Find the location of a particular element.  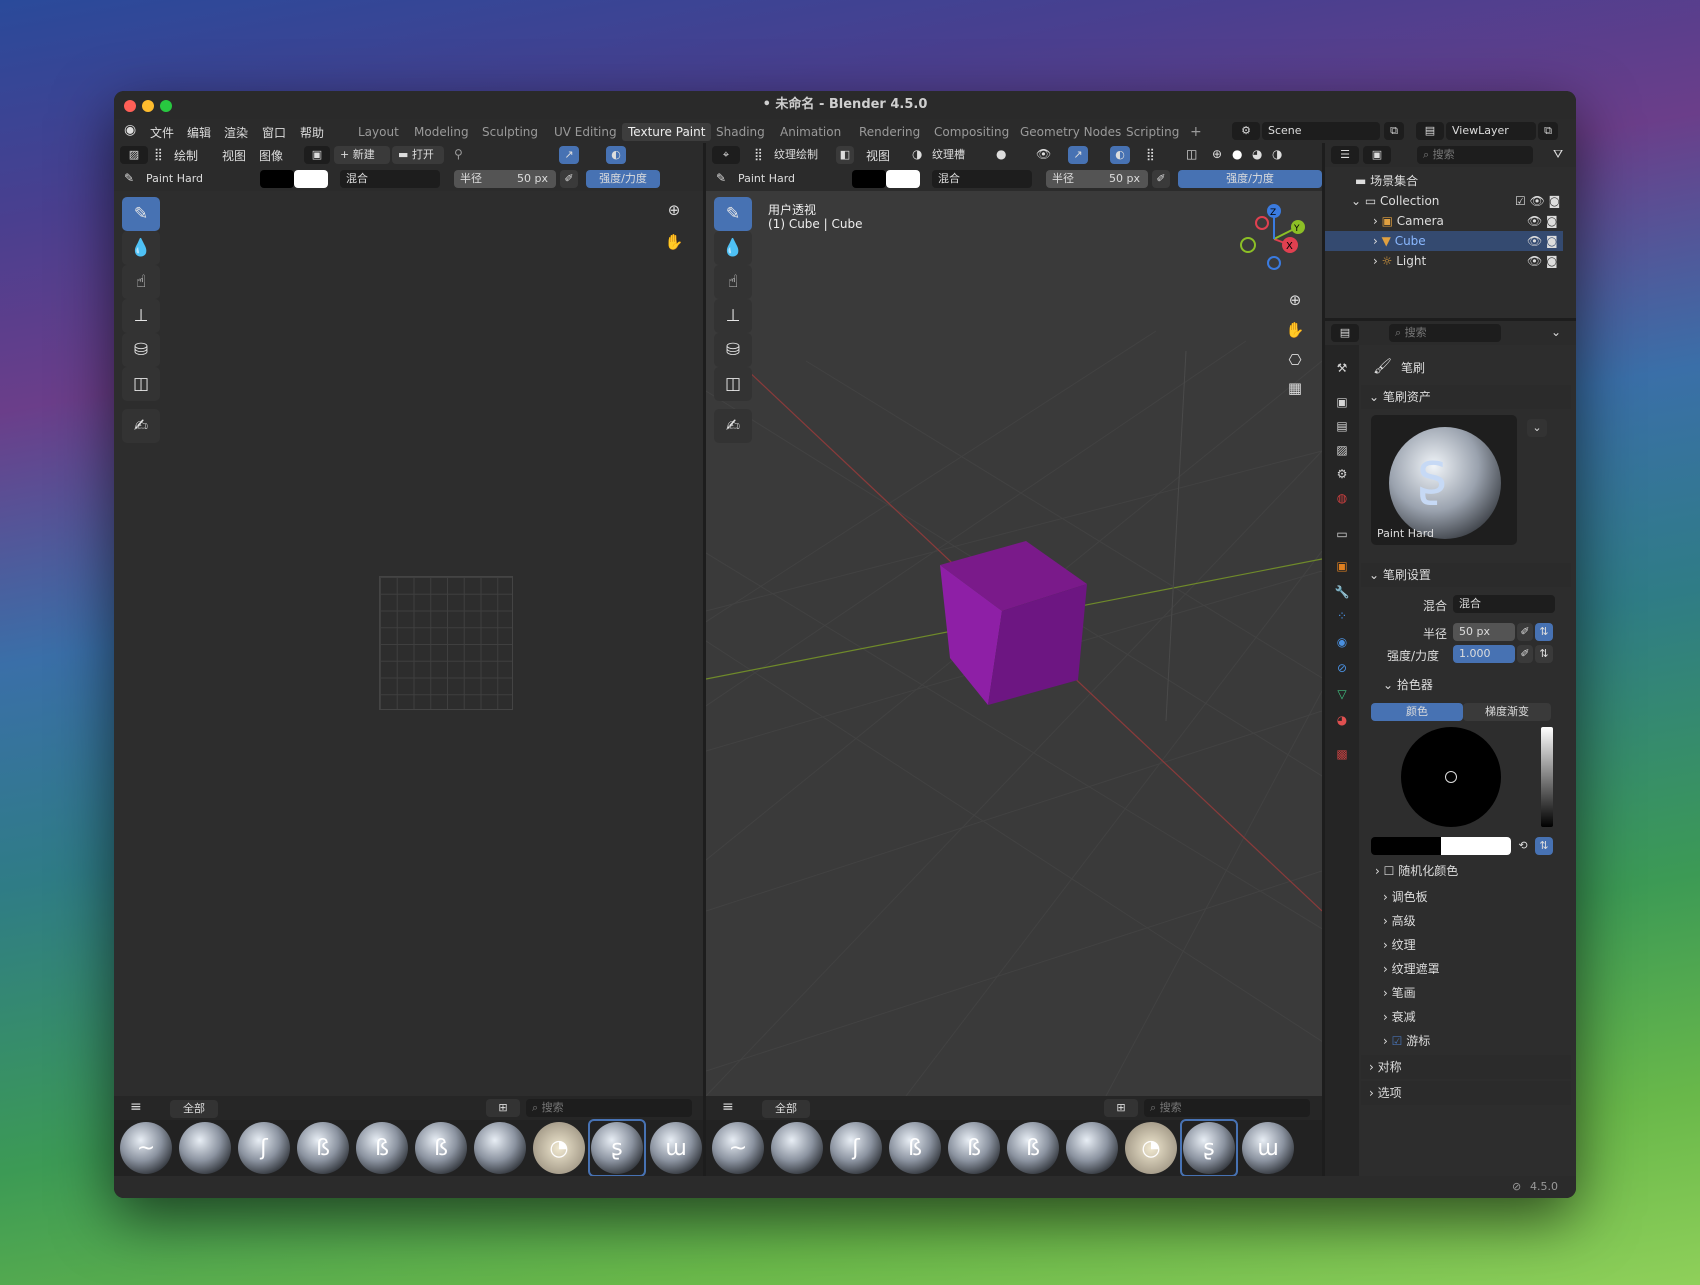

menu-help: 帮助 is located at coordinates (312, 132).